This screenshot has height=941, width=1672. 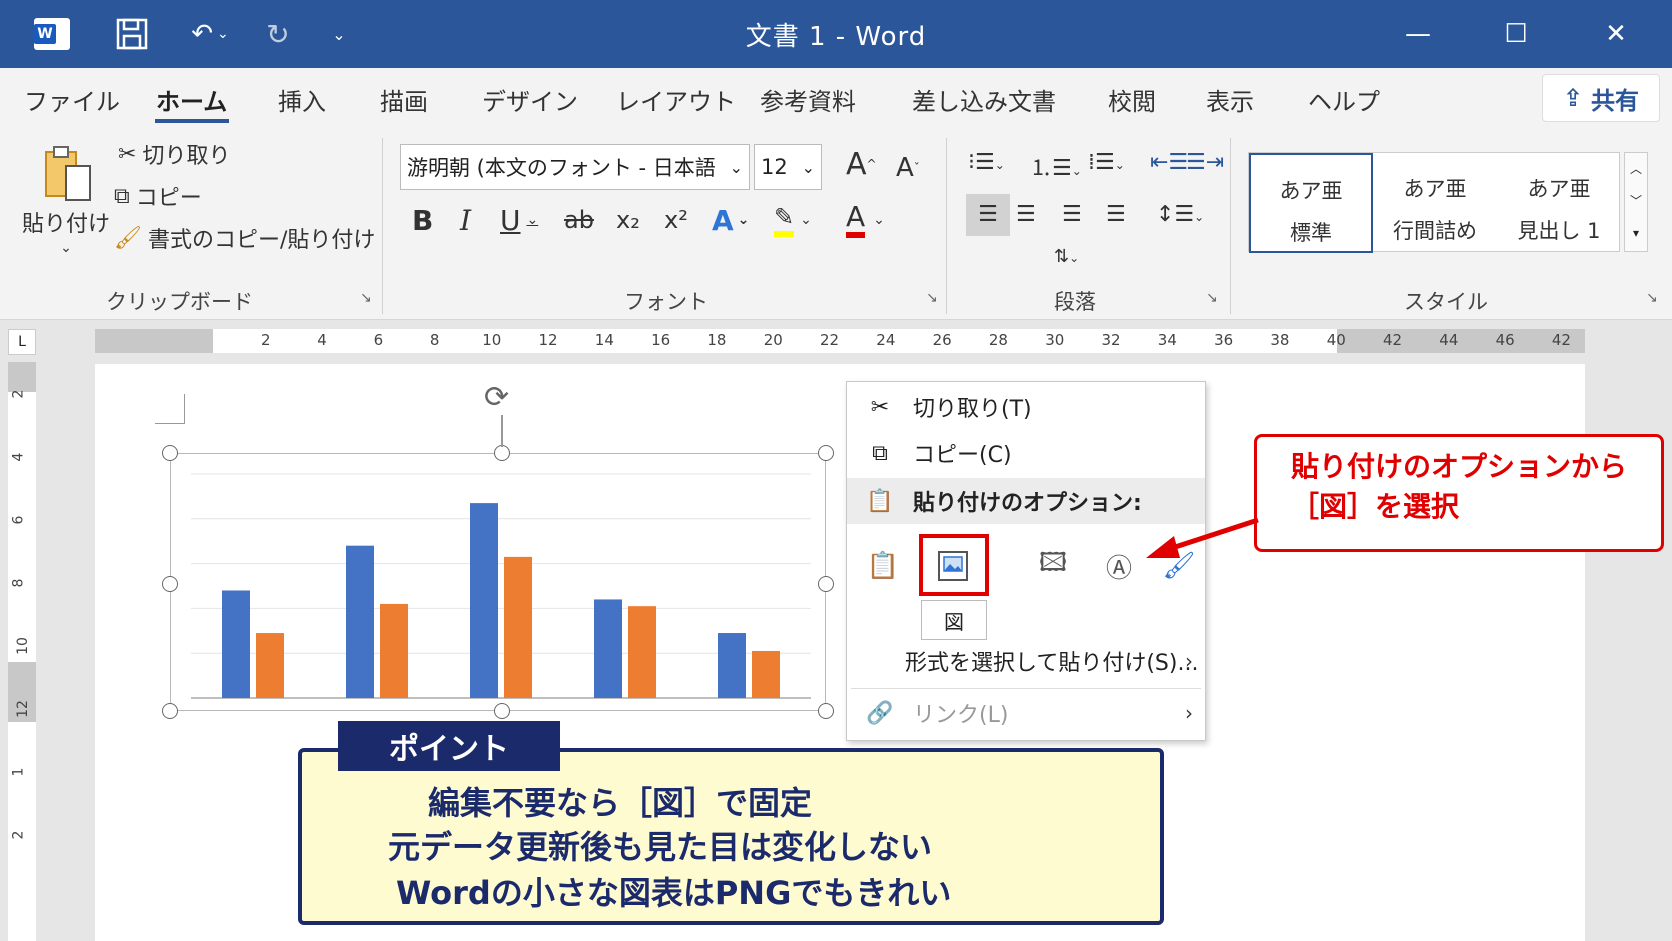 What do you see at coordinates (1636, 202) in the screenshot?
I see `styles-scroll: ︿ ﹀ ▾` at bounding box center [1636, 202].